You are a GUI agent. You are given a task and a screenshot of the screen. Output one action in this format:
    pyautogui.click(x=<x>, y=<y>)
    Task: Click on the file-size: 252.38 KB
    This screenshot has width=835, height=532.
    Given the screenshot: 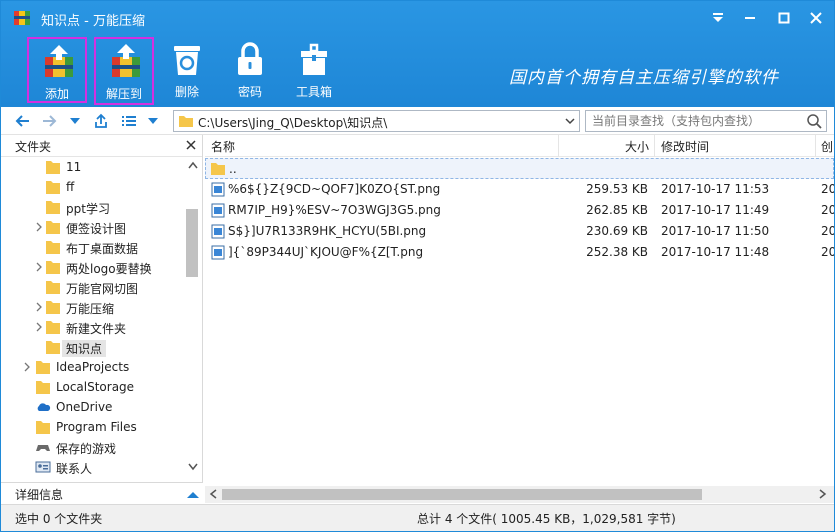 What is the action you would take?
    pyautogui.click(x=617, y=252)
    